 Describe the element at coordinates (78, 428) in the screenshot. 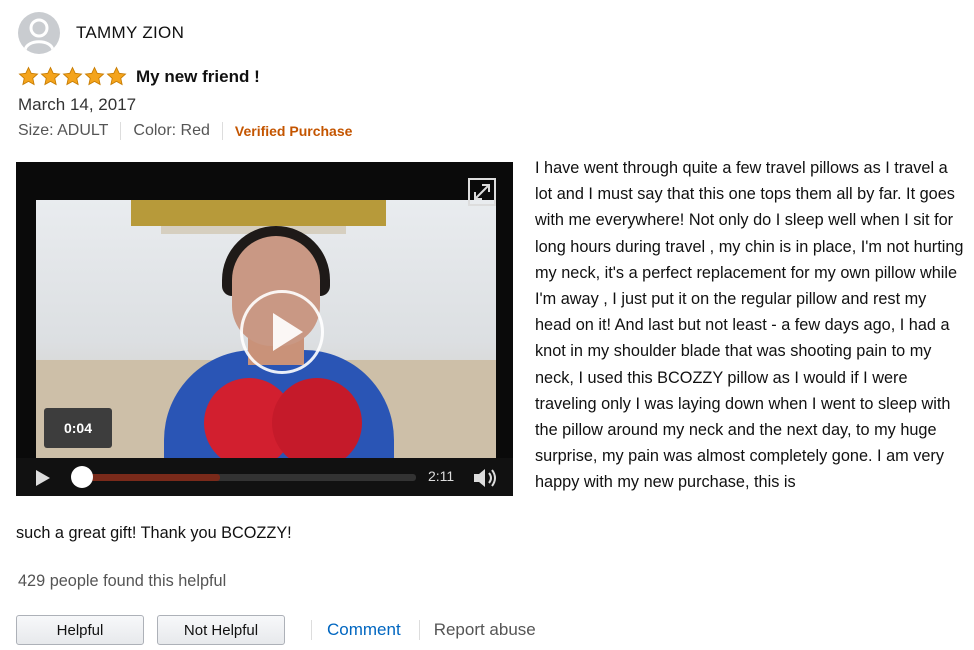

I see `current-time-tooltip: 0:04` at that location.